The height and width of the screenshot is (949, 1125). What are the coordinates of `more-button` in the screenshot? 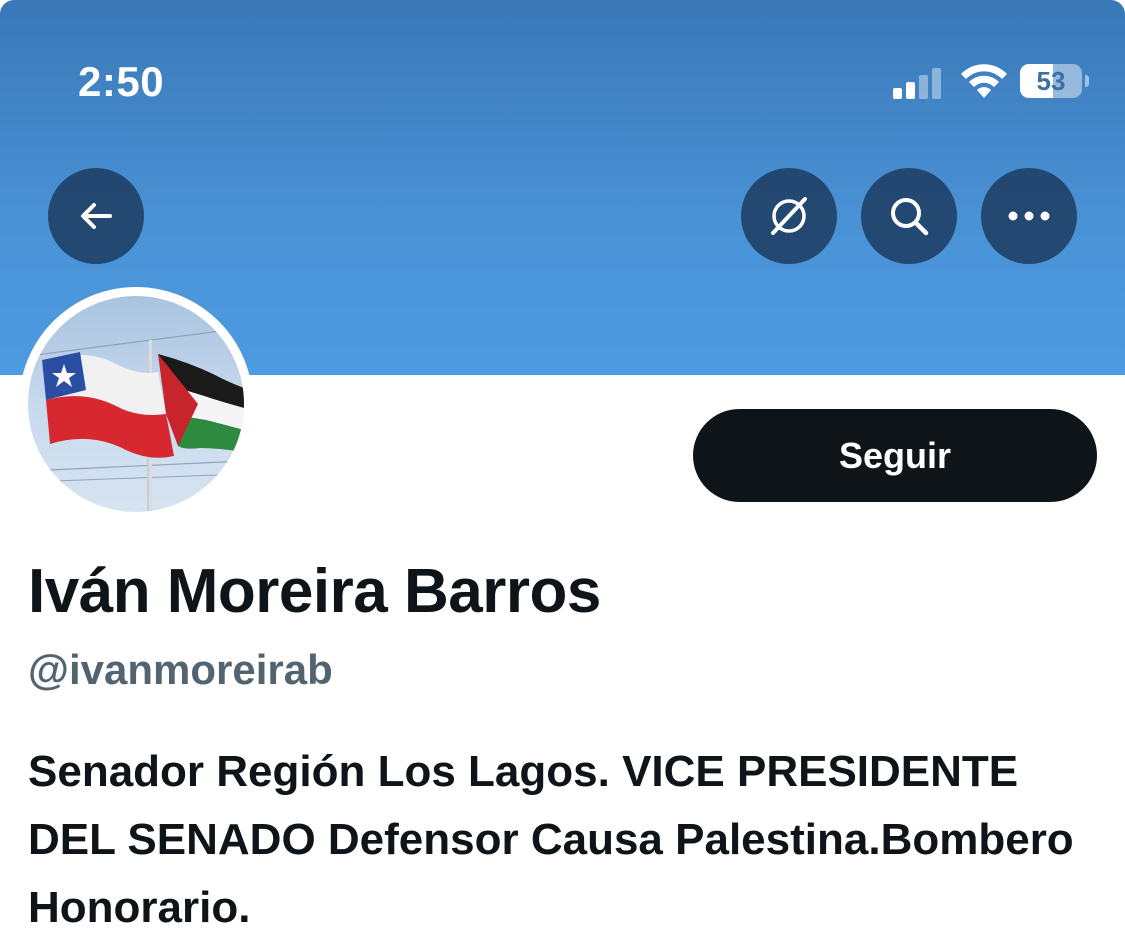 It's located at (1029, 216).